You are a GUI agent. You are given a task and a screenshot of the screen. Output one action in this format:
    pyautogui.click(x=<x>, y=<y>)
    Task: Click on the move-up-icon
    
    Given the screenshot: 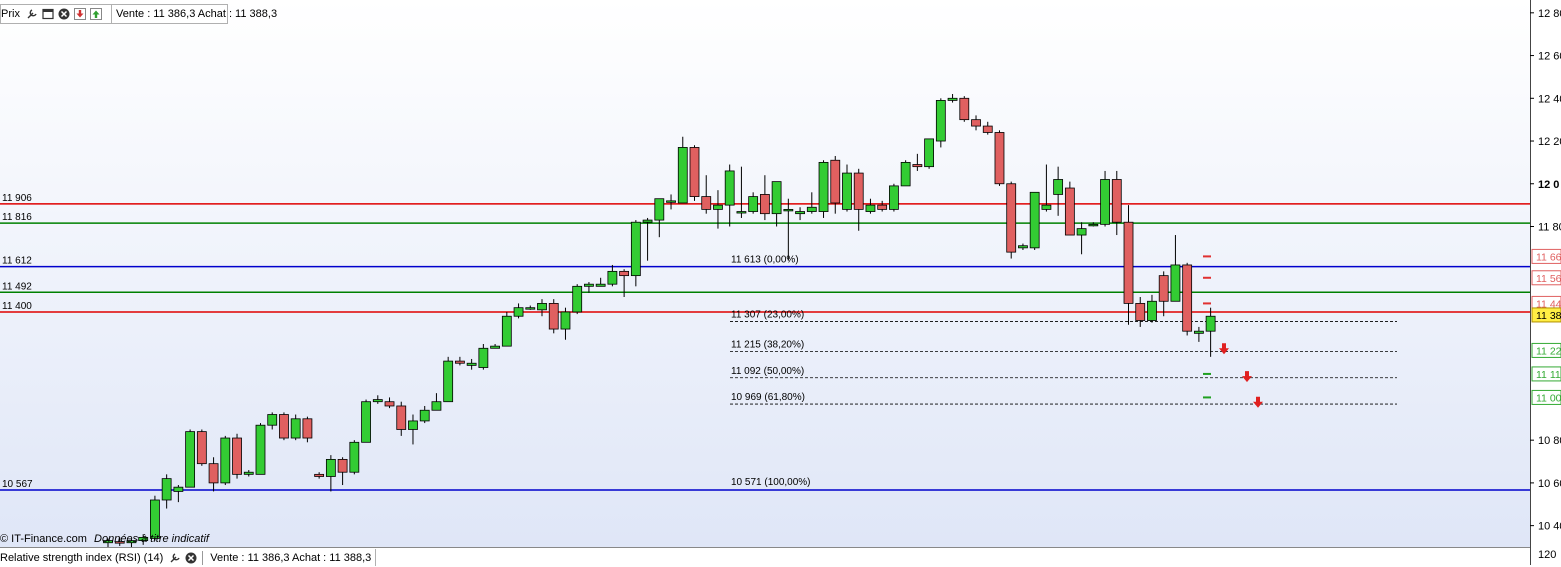 What is the action you would take?
    pyautogui.click(x=95, y=14)
    